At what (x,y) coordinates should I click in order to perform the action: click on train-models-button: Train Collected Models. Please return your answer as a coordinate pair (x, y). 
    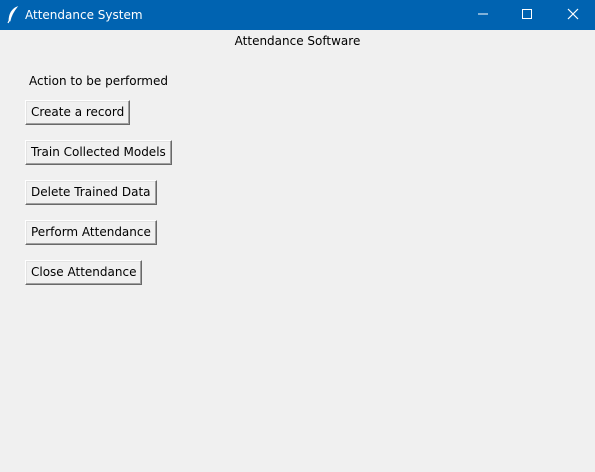
    Looking at the image, I should click on (98, 152).